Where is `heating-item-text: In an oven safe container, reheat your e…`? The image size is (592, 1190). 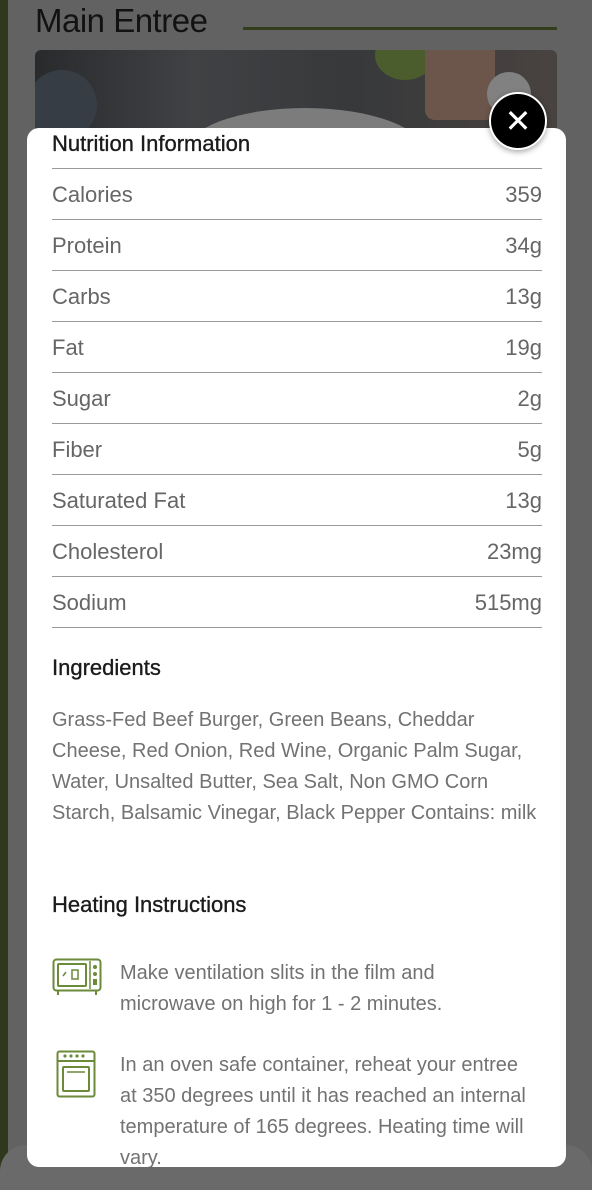
heating-item-text: In an oven safe container, reheat your e… is located at coordinates (323, 1110).